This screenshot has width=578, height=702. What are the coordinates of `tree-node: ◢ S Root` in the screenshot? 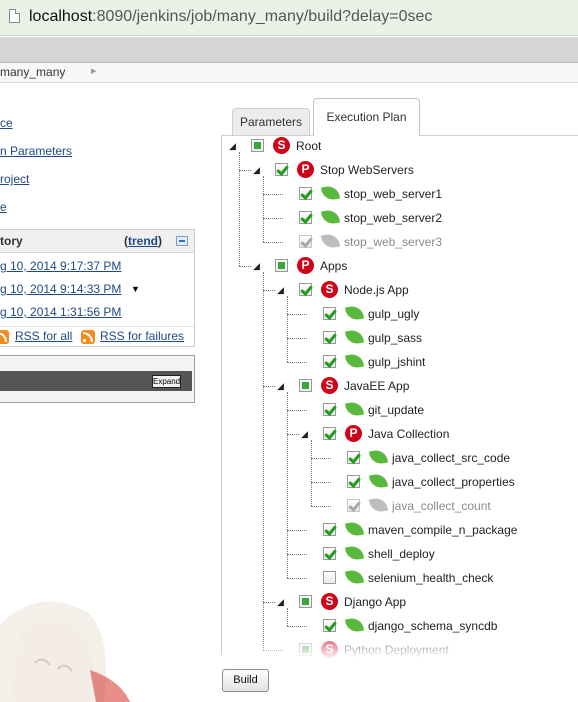 It's located at (403, 146).